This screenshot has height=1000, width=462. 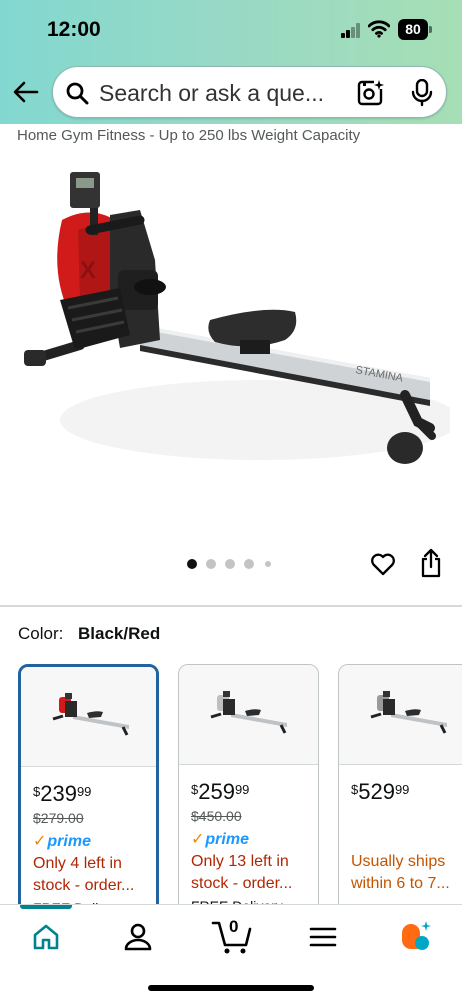 What do you see at coordinates (77, 93) in the screenshot?
I see `search-icon` at bounding box center [77, 93].